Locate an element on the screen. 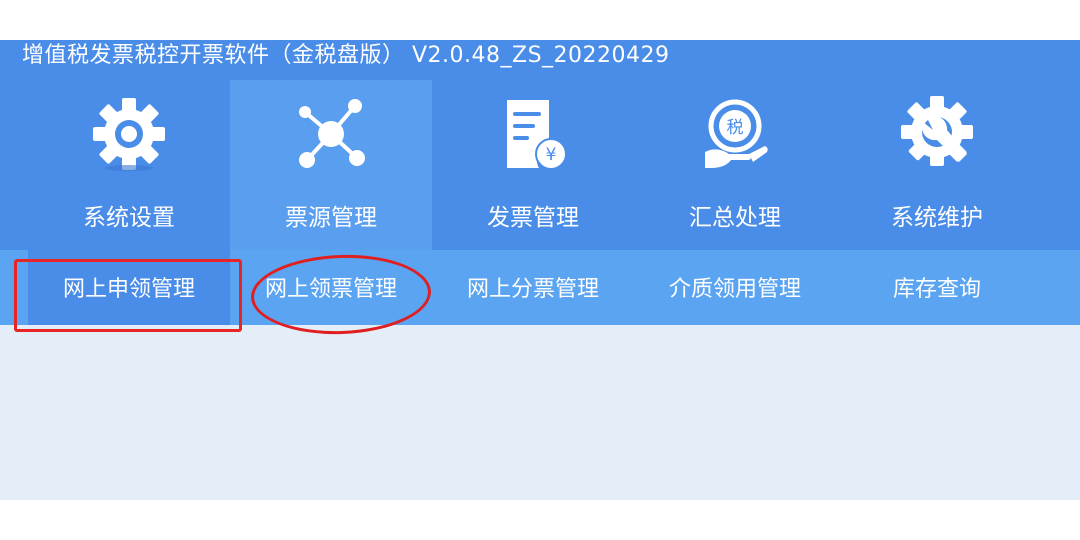  subnav-item-online-apply: 网上申领管理 is located at coordinates (129, 287).